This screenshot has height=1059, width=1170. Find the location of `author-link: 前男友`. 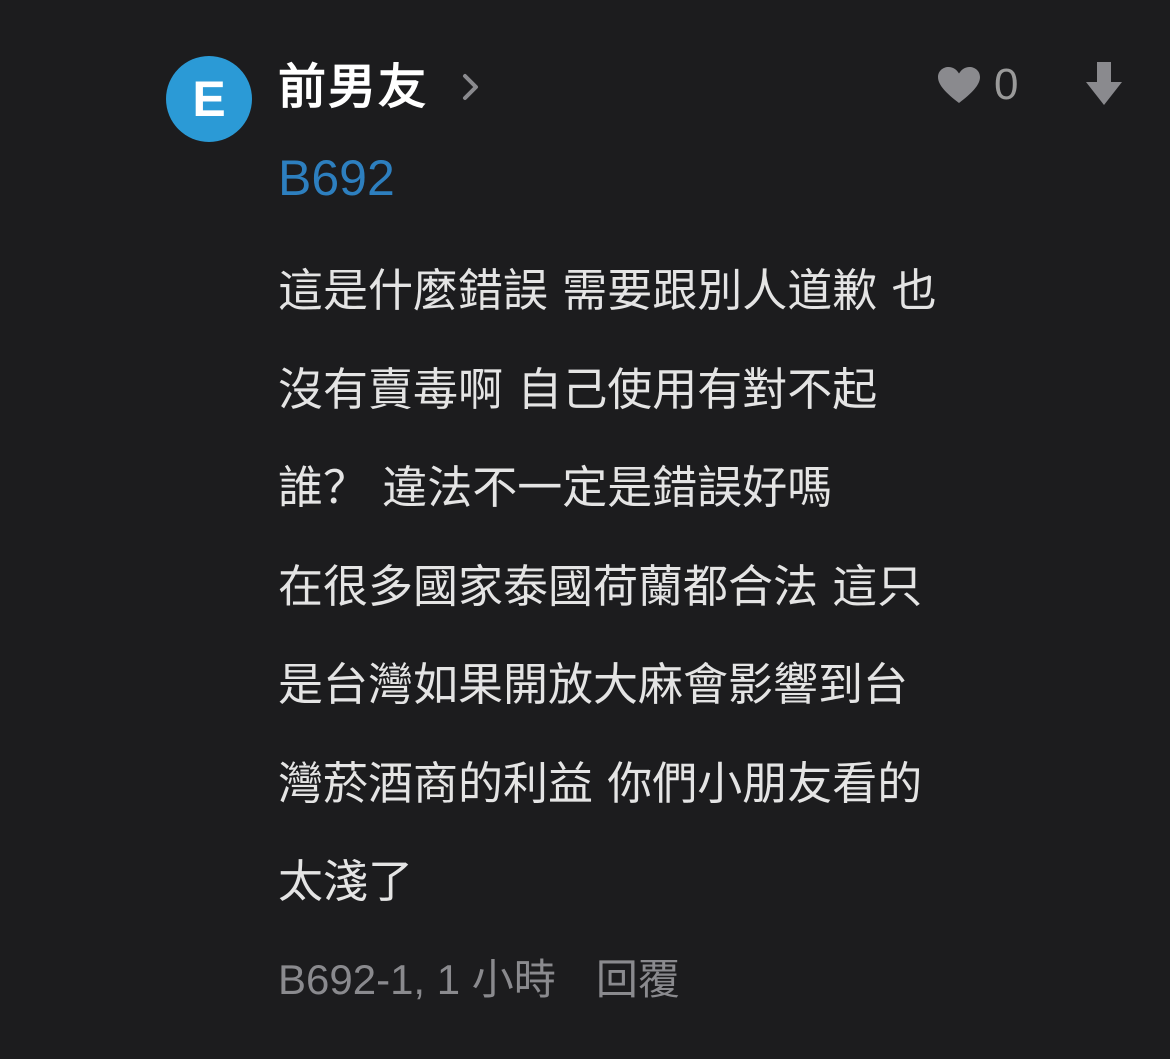

author-link: 前男友 is located at coordinates (381, 87).